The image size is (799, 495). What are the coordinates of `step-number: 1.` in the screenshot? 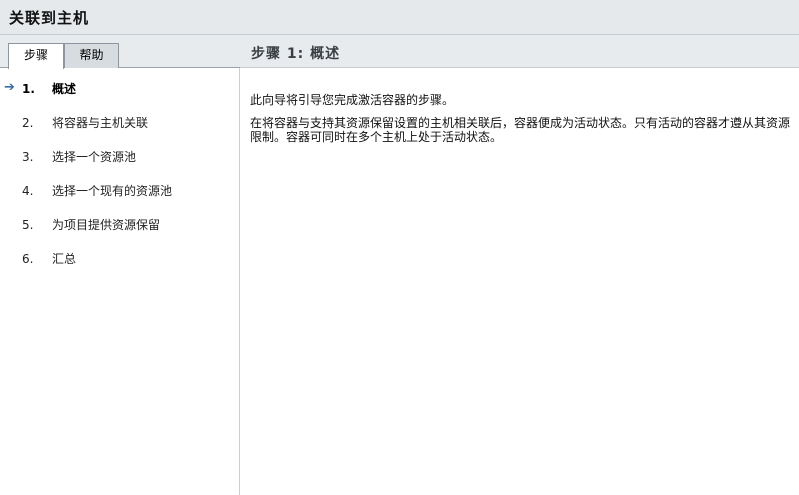 It's located at (28, 89).